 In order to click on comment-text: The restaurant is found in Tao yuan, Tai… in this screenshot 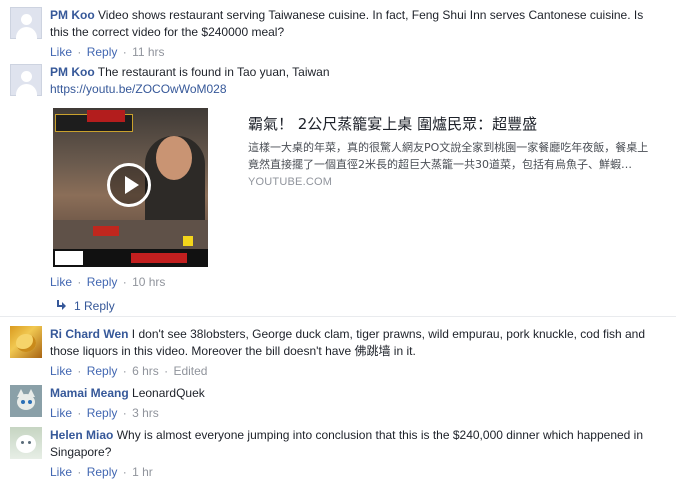, I will do `click(213, 72)`.